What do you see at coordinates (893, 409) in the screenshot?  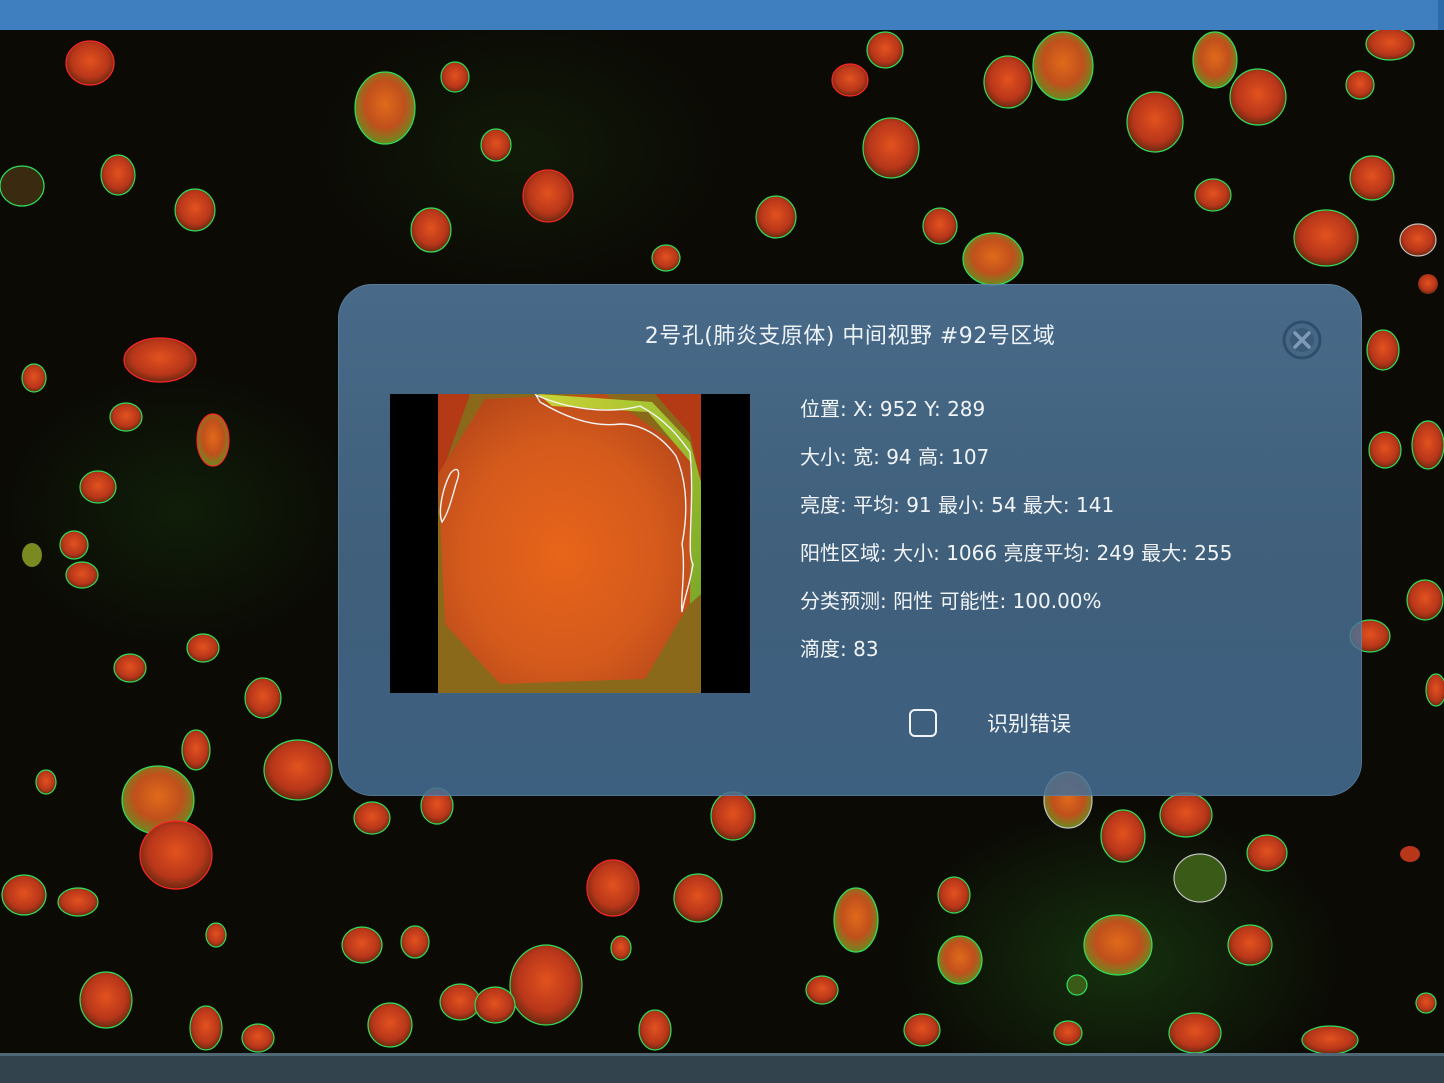 I see `position-text: 位置: X: 952 Y: 289` at bounding box center [893, 409].